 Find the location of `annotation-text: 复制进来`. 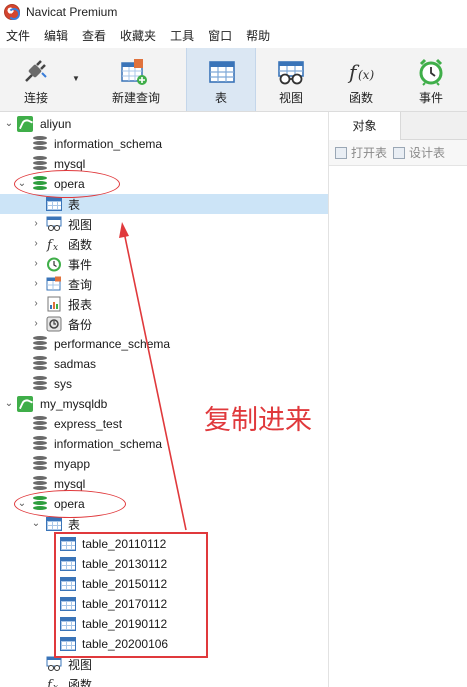

annotation-text: 复制进来 is located at coordinates (258, 420).